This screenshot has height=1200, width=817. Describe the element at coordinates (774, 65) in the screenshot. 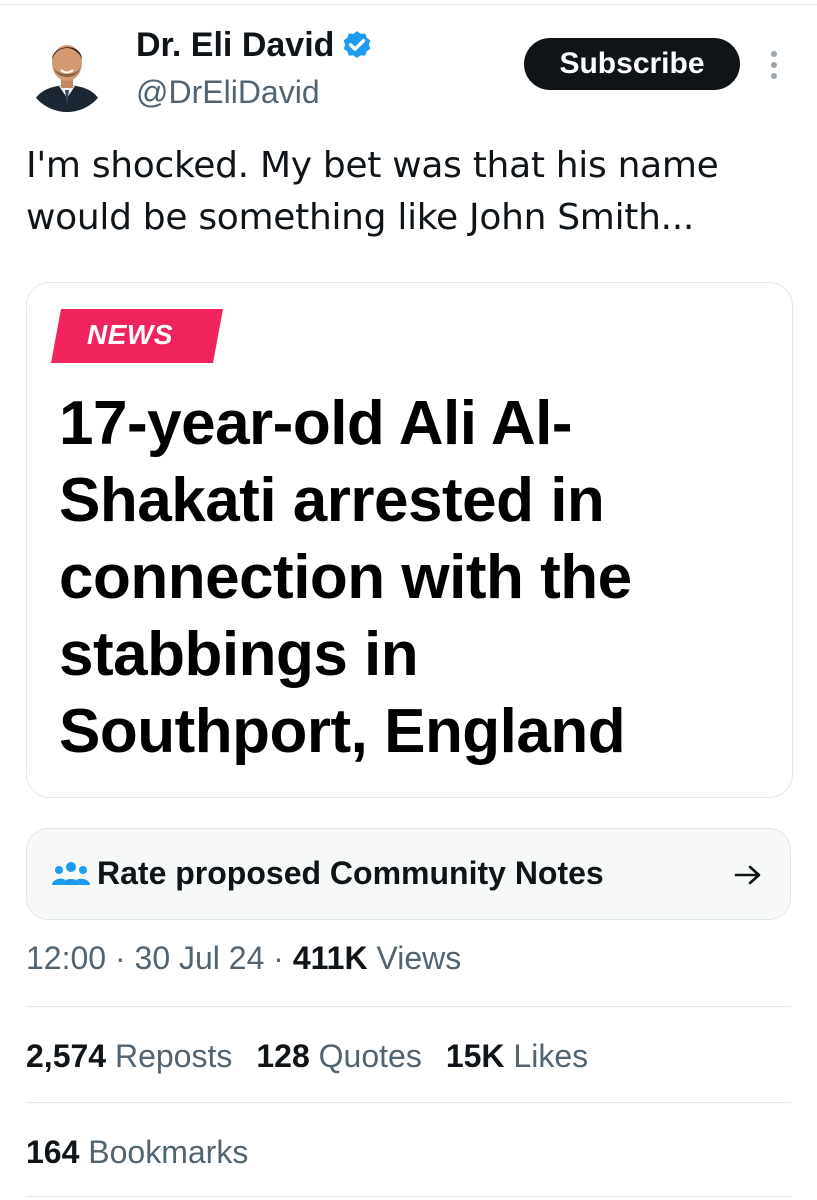

I see `more-vertical-icon` at that location.